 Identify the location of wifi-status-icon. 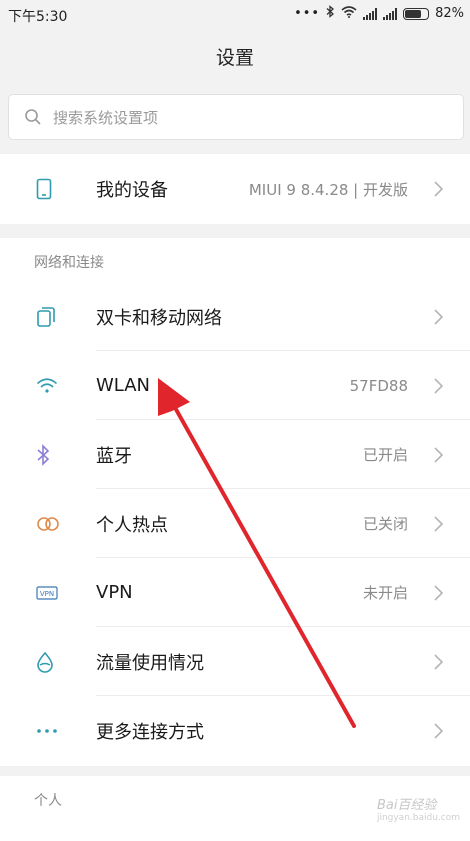
(349, 13).